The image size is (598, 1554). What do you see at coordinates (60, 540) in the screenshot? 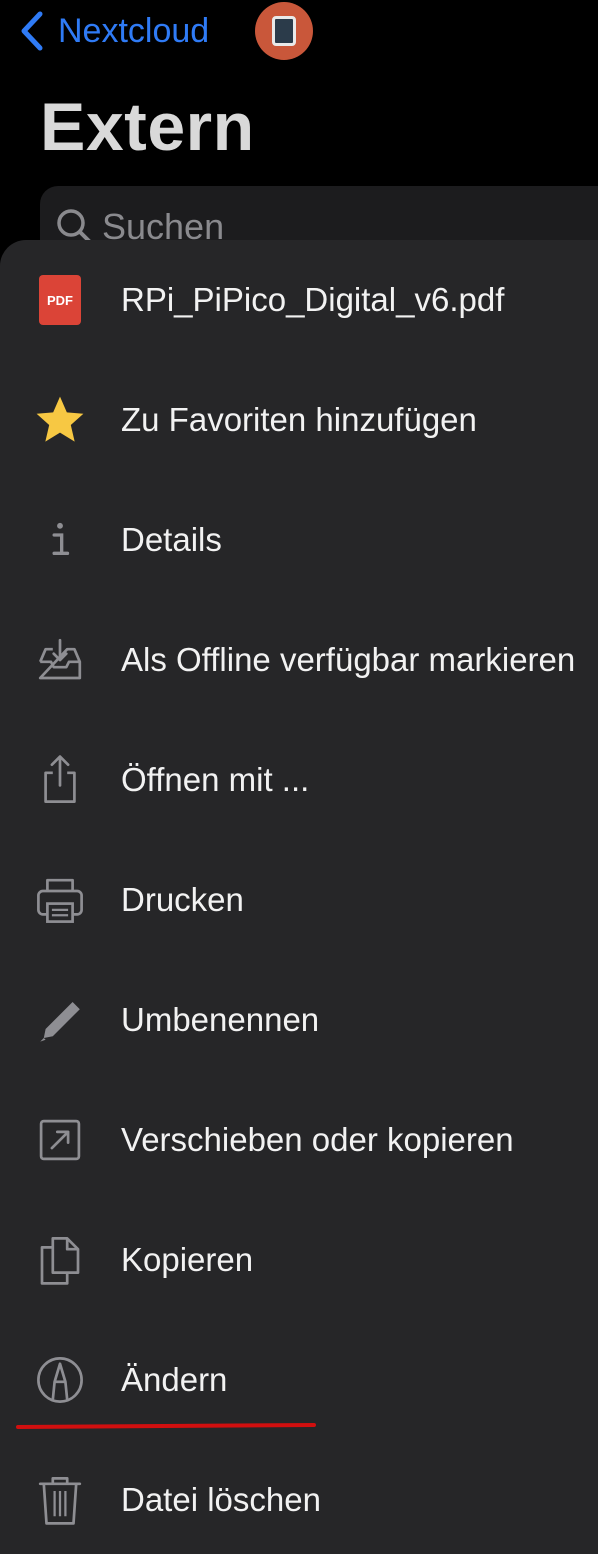
I see `info-icon` at bounding box center [60, 540].